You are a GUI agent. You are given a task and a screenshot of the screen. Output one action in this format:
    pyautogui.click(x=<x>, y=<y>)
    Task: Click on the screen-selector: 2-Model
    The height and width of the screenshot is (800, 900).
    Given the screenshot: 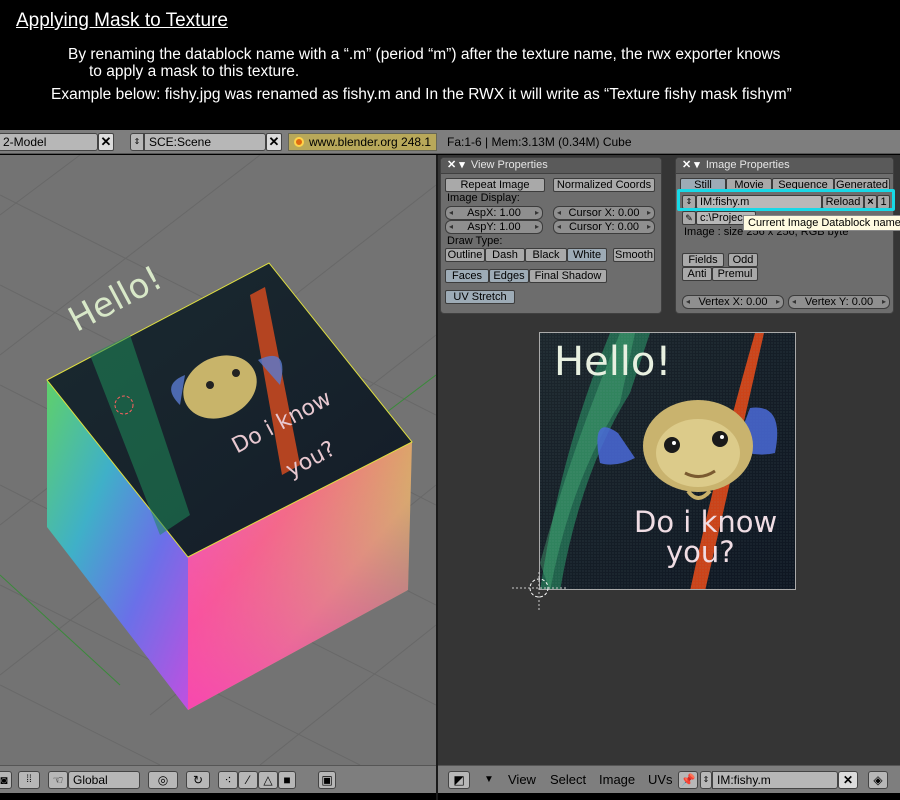 What is the action you would take?
    pyautogui.click(x=49, y=142)
    